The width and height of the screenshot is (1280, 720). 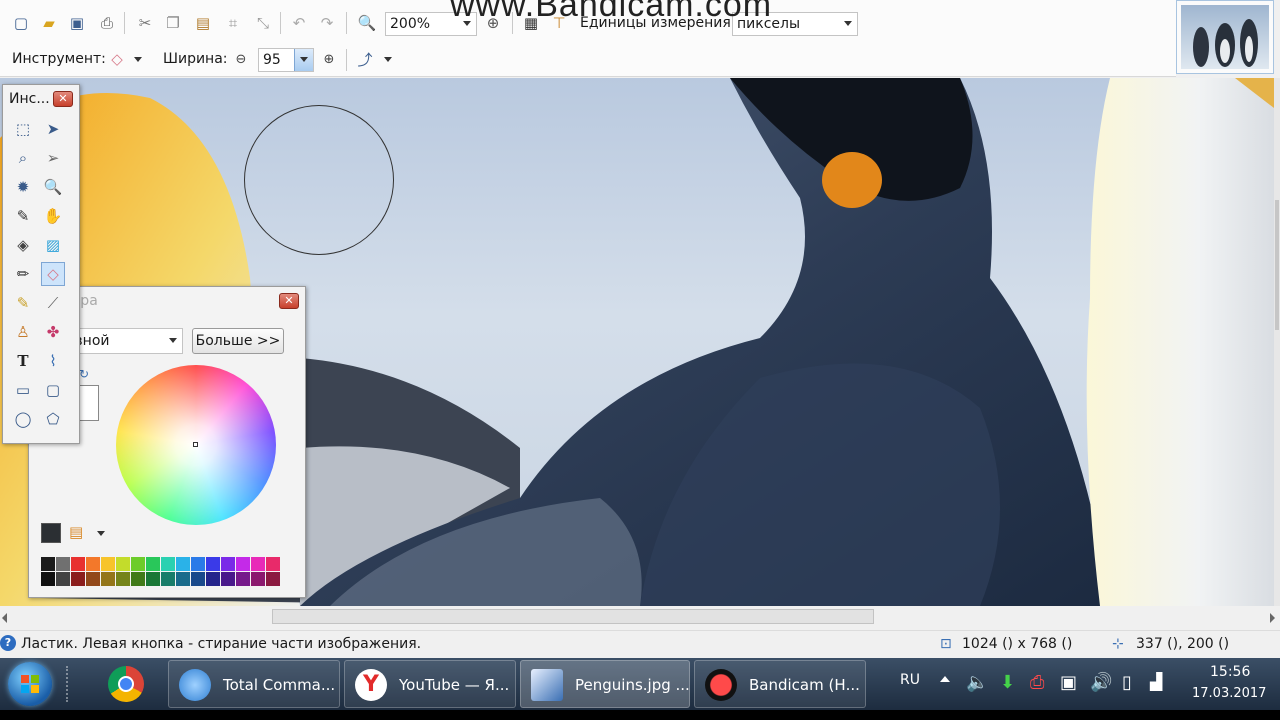 I want to click on copy-icon: ❐, so click(x=173, y=23).